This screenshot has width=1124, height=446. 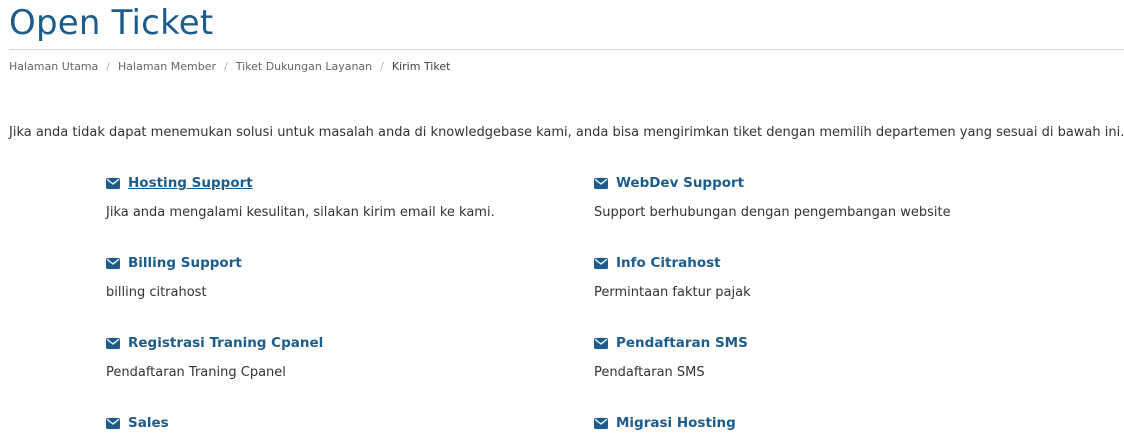 I want to click on breadcrumb-member-link: Halaman Member, so click(x=167, y=67).